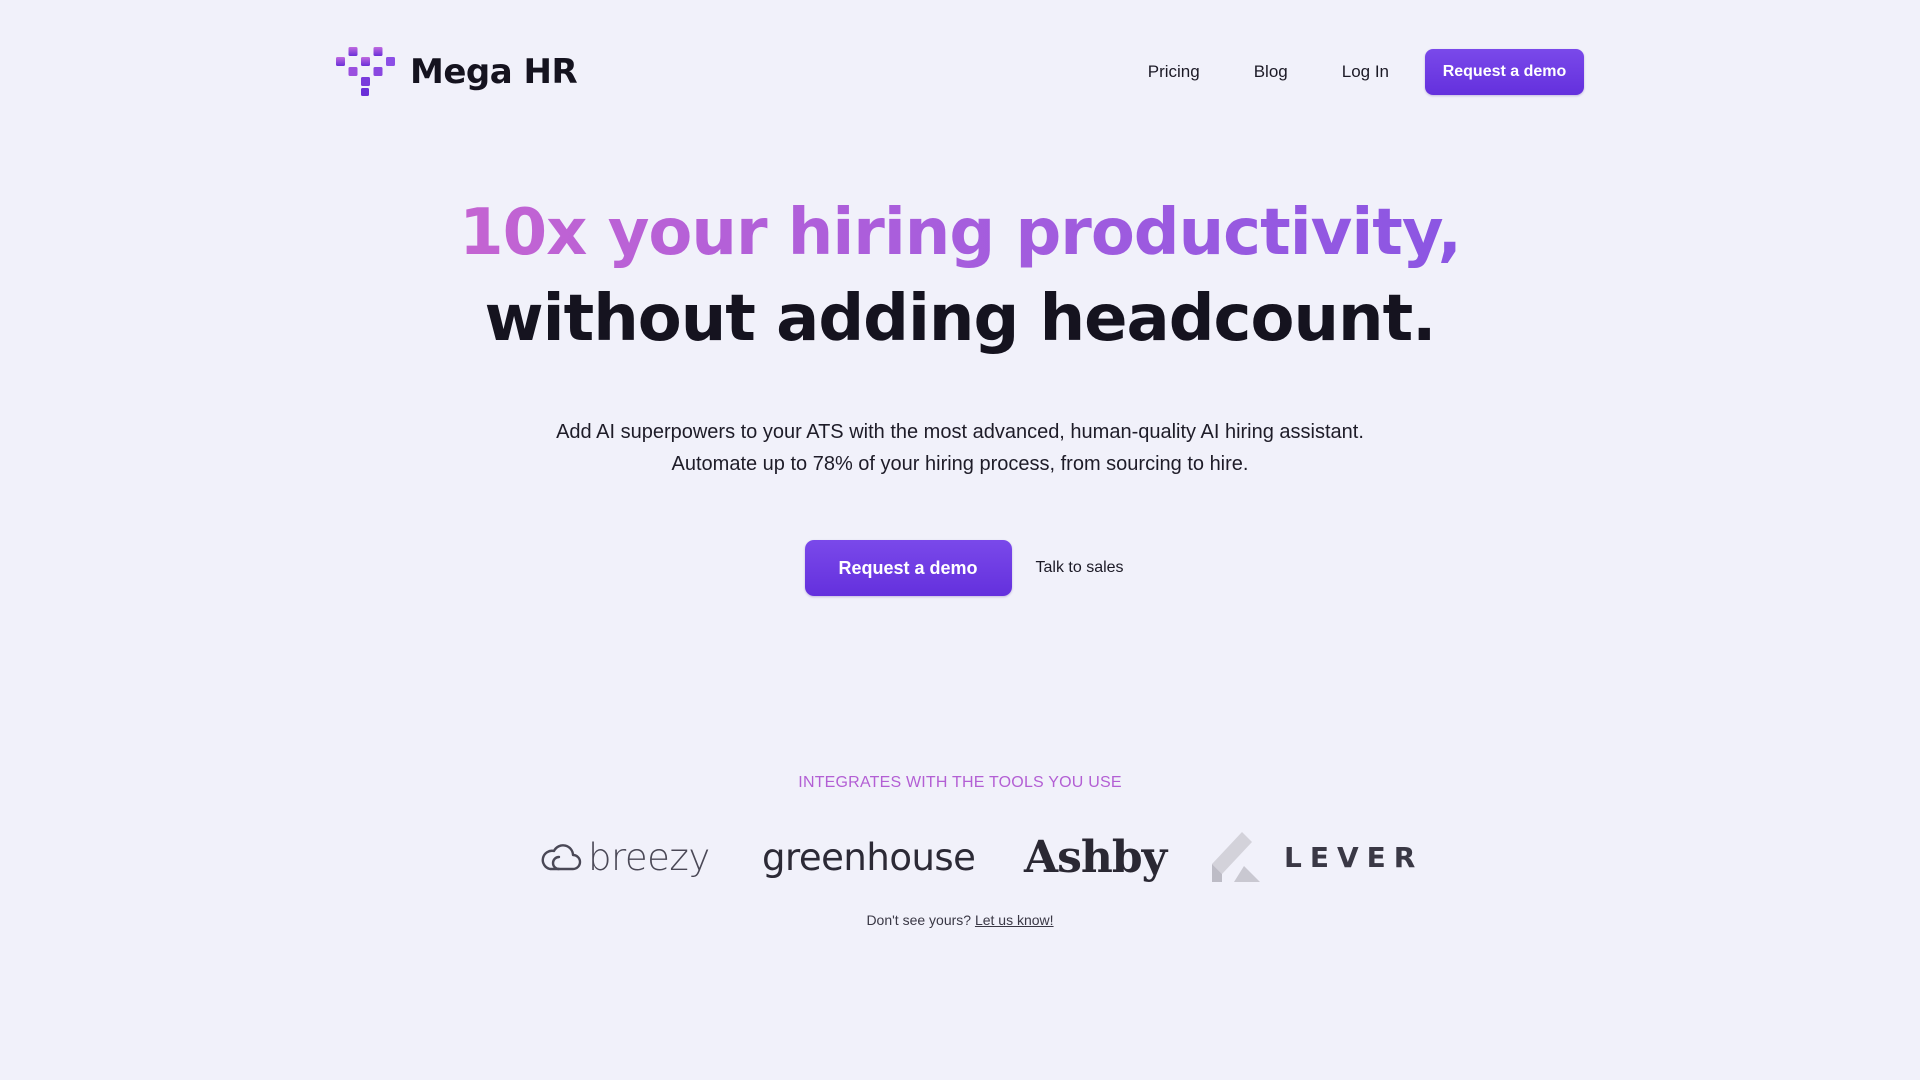  I want to click on headline-main: without adding headcount., so click(960, 319).